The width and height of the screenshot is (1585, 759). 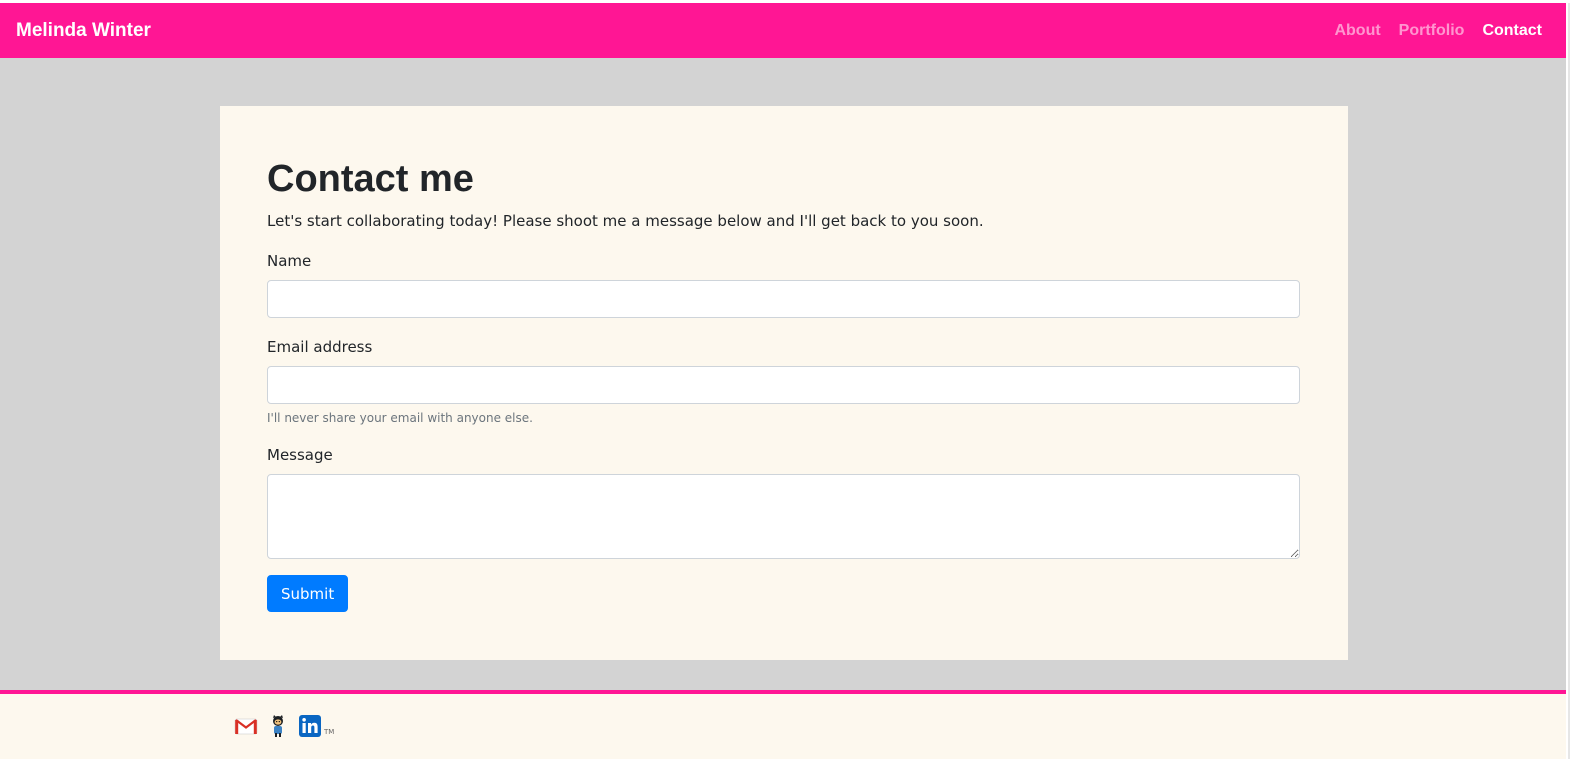 What do you see at coordinates (246, 726) in the screenshot?
I see `gmail-icon` at bounding box center [246, 726].